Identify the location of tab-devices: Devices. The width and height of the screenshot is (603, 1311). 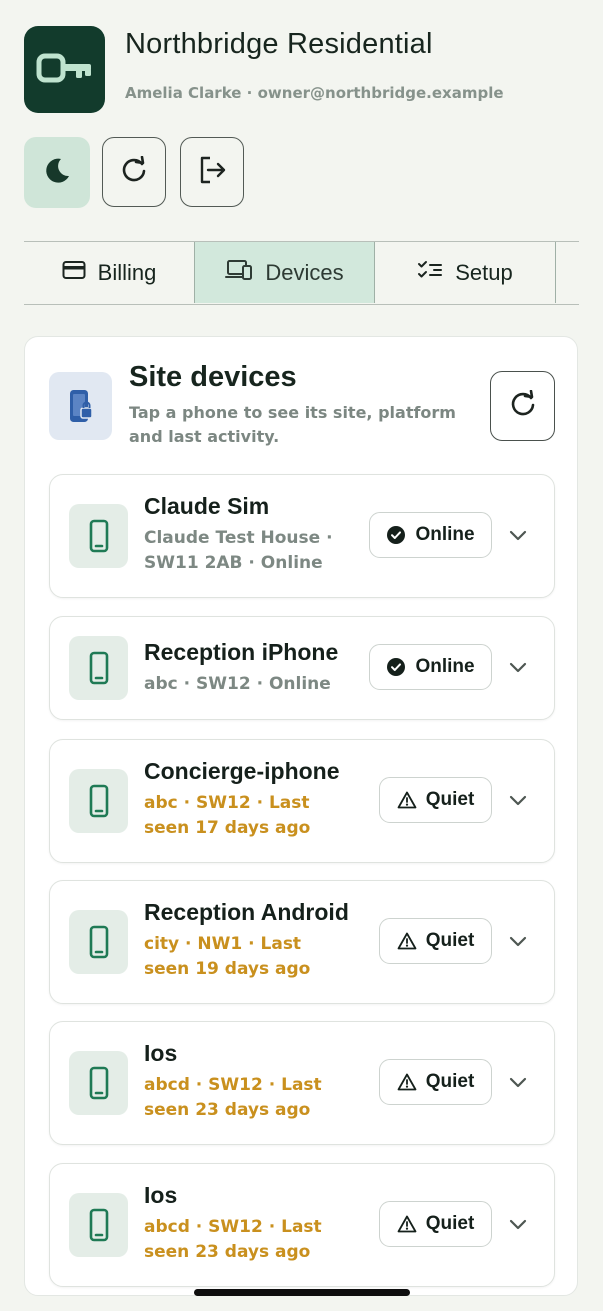
(284, 272).